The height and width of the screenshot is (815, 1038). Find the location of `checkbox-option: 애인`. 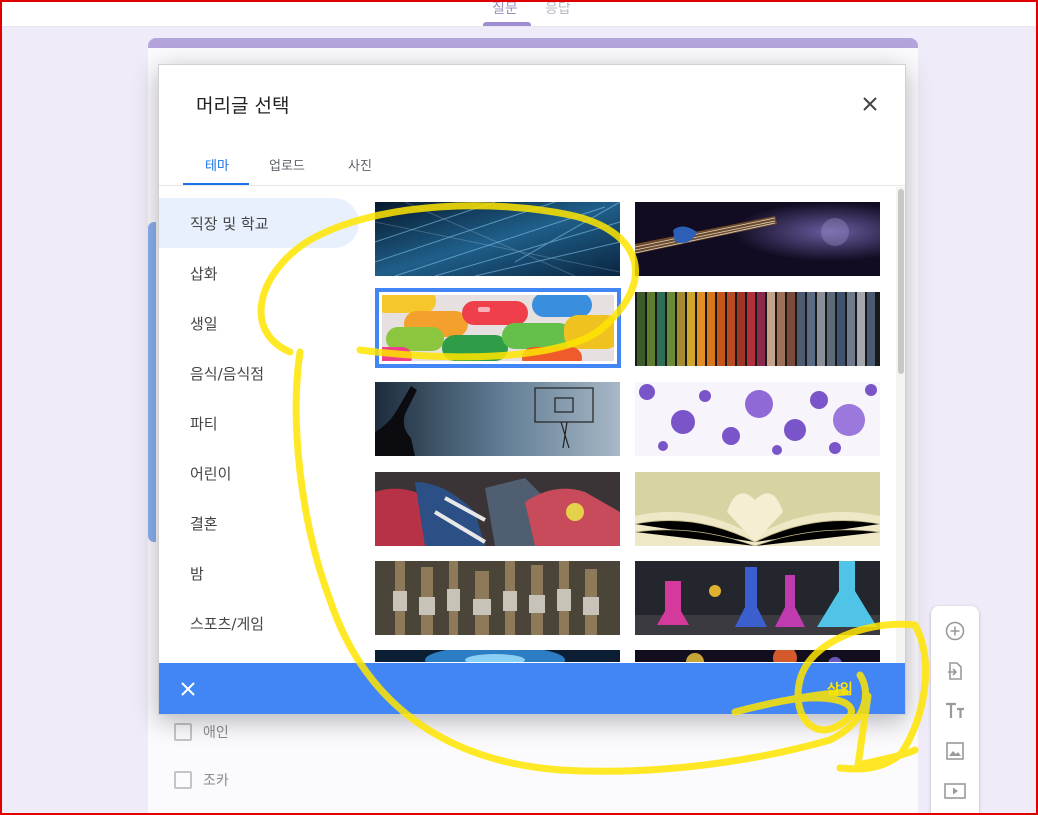

checkbox-option: 애인 is located at coordinates (201, 732).